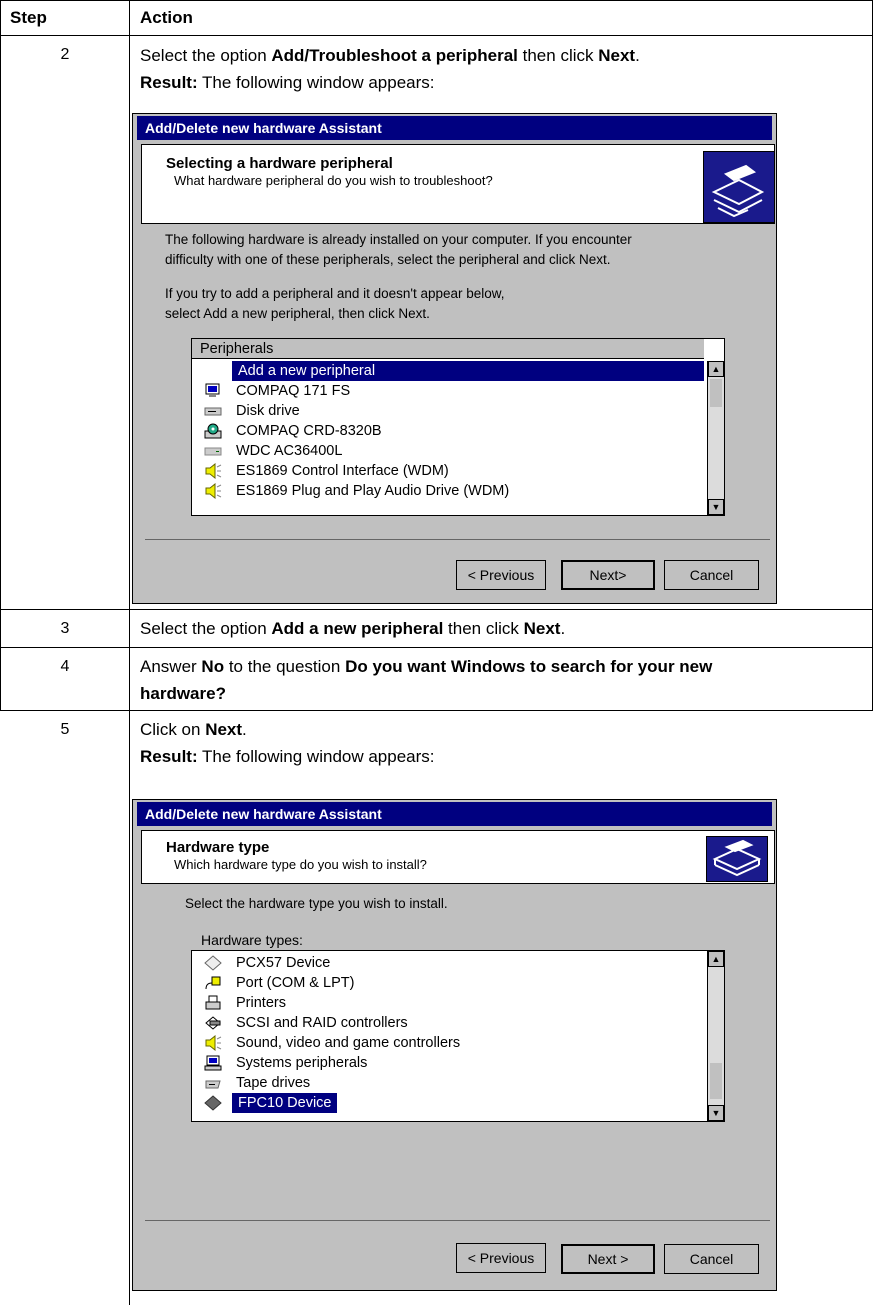 The height and width of the screenshot is (1305, 873). What do you see at coordinates (65, 729) in the screenshot?
I see `step-number: 5` at bounding box center [65, 729].